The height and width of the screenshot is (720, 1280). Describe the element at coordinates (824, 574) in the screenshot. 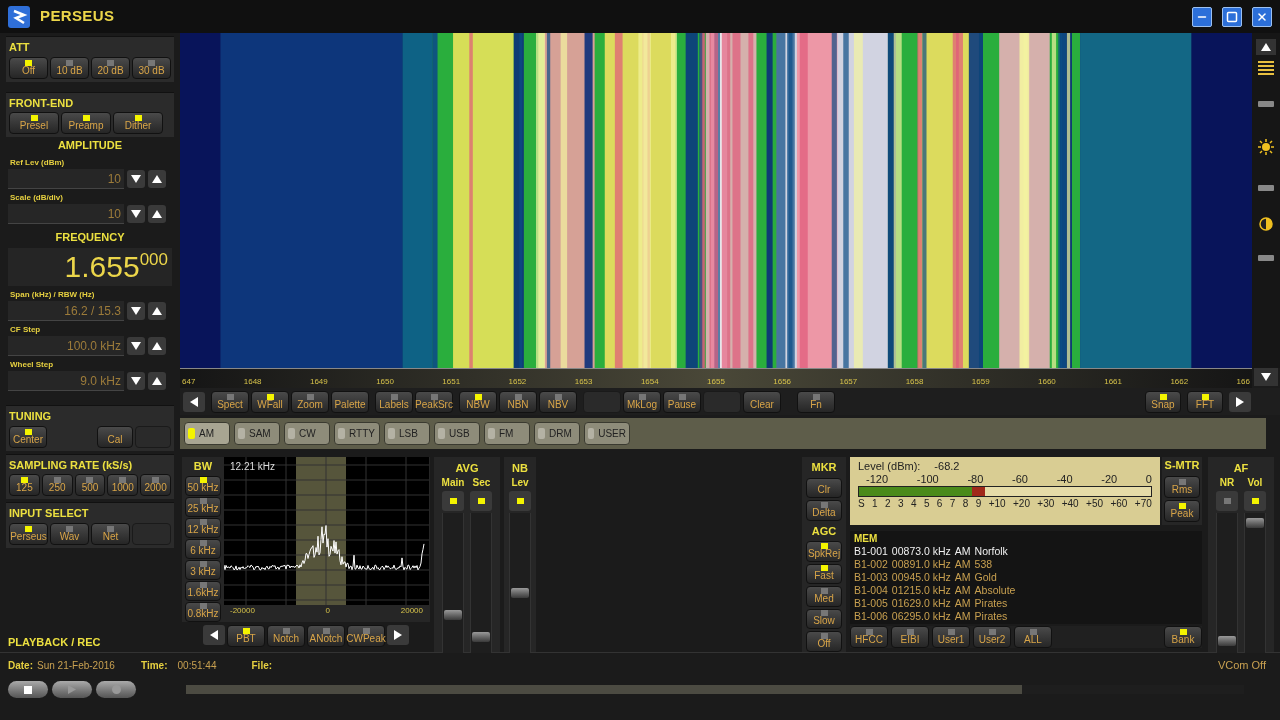

I see `toggle-button: Fast` at that location.